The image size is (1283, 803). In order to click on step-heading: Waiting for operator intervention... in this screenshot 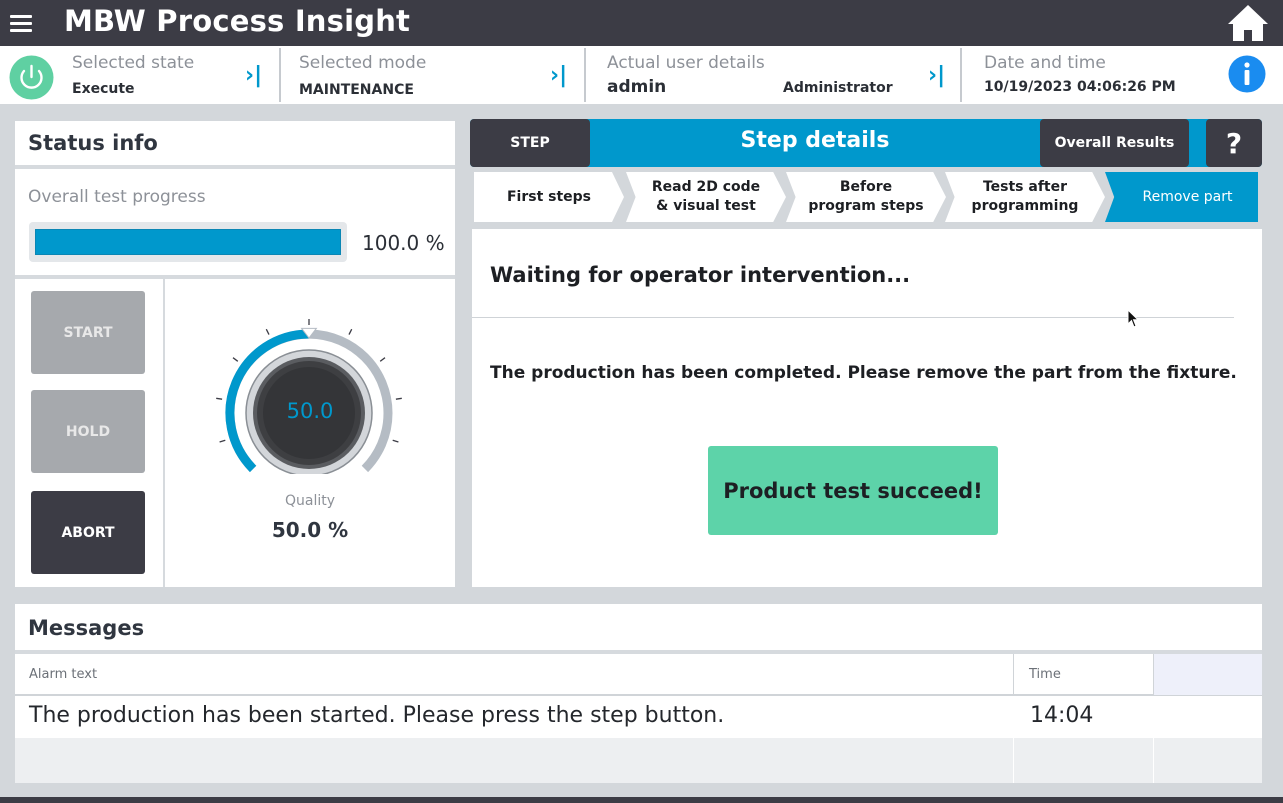, I will do `click(700, 275)`.